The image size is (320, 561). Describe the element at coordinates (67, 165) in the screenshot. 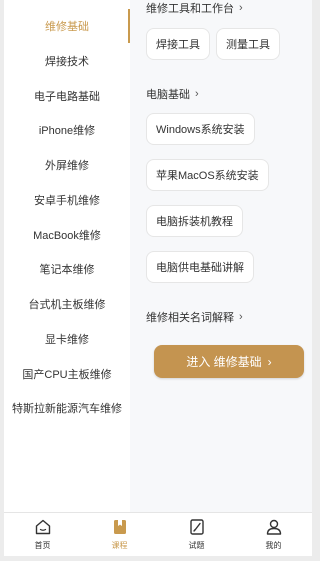

I see `sidebar-item-screen: 外屏维修` at that location.